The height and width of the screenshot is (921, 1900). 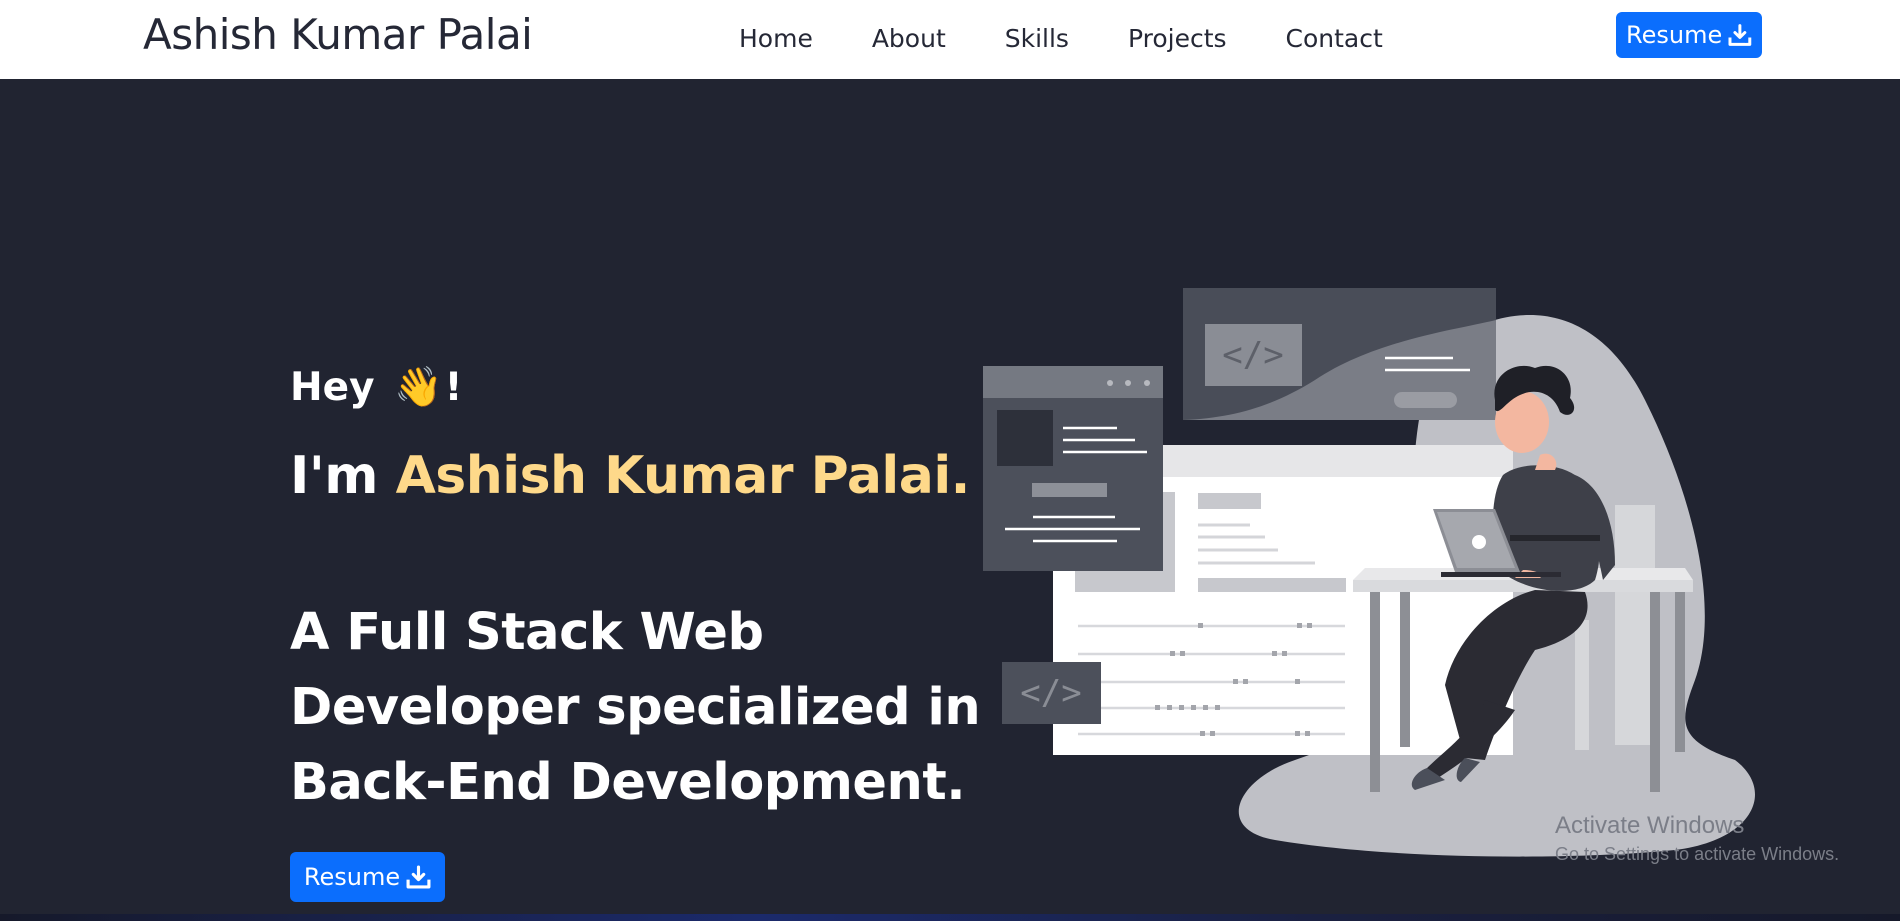 I want to click on intro-heading: I'm Ashish Kumar Palai., so click(x=630, y=476).